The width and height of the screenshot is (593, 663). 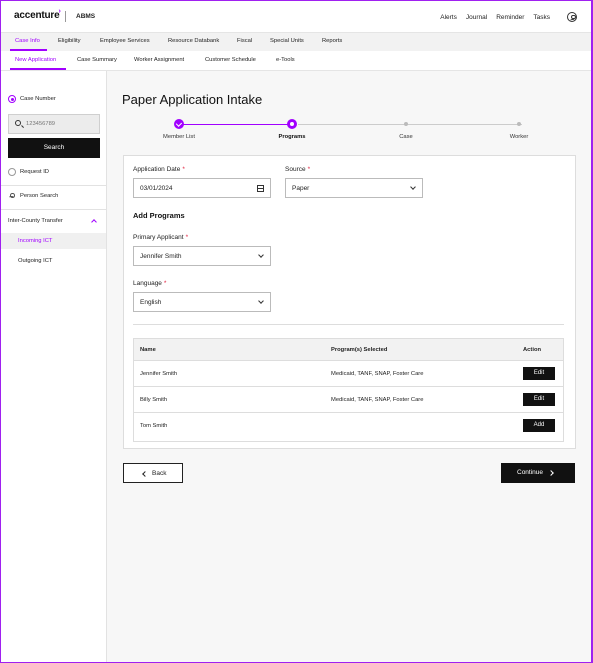 I want to click on person-icon, so click(x=12, y=195).